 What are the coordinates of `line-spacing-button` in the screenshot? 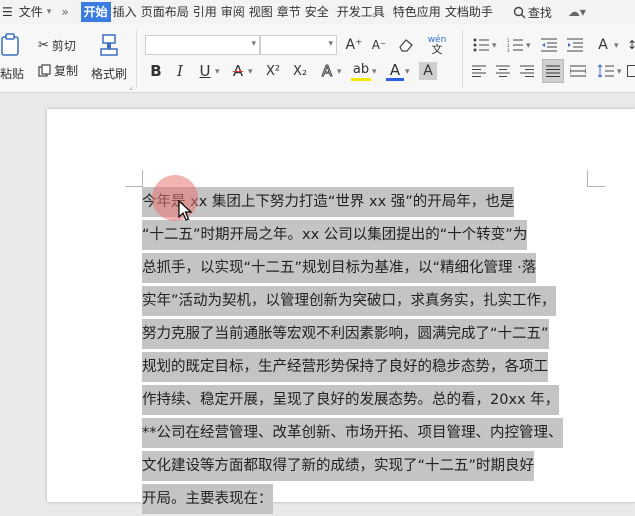 It's located at (606, 71).